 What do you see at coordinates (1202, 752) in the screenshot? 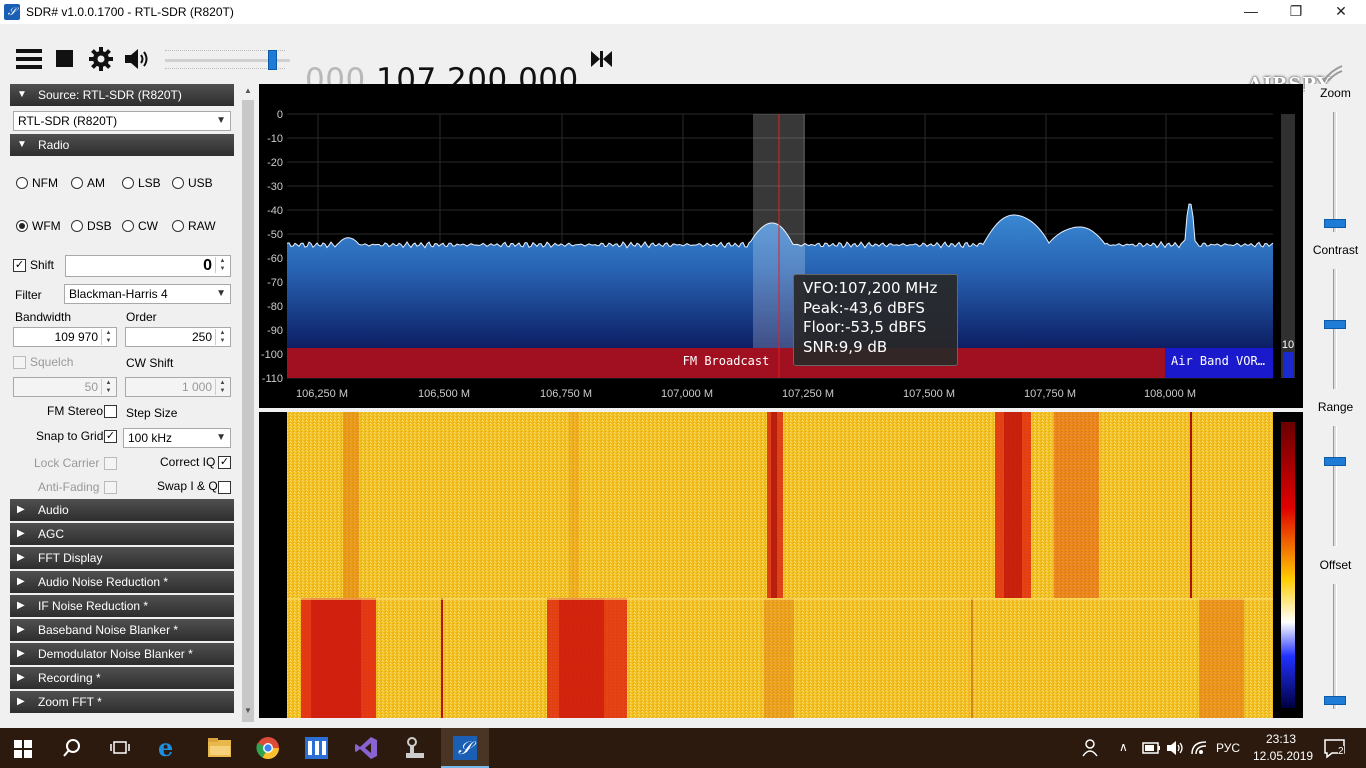
I see `network-icon` at bounding box center [1202, 752].